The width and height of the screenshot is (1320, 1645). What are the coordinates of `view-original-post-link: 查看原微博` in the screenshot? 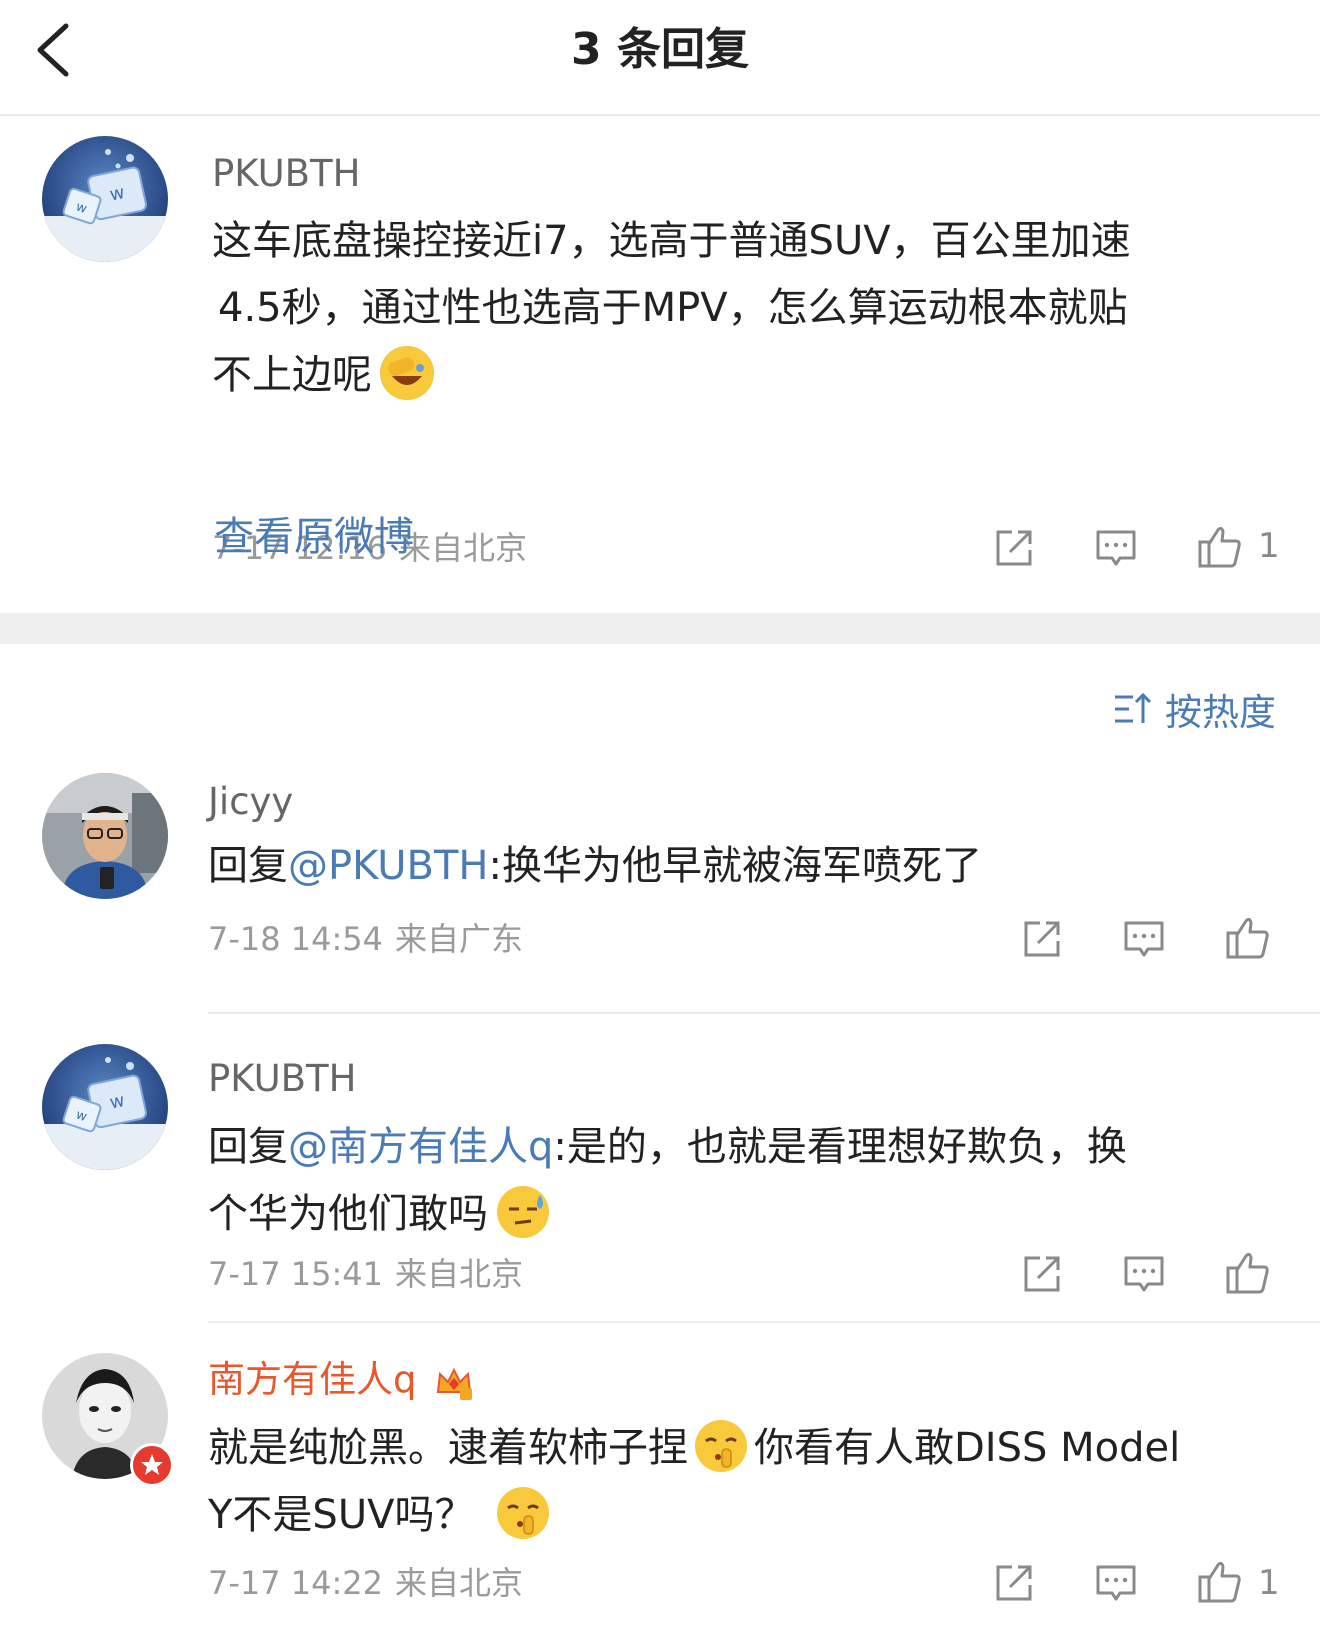 It's located at (314, 537).